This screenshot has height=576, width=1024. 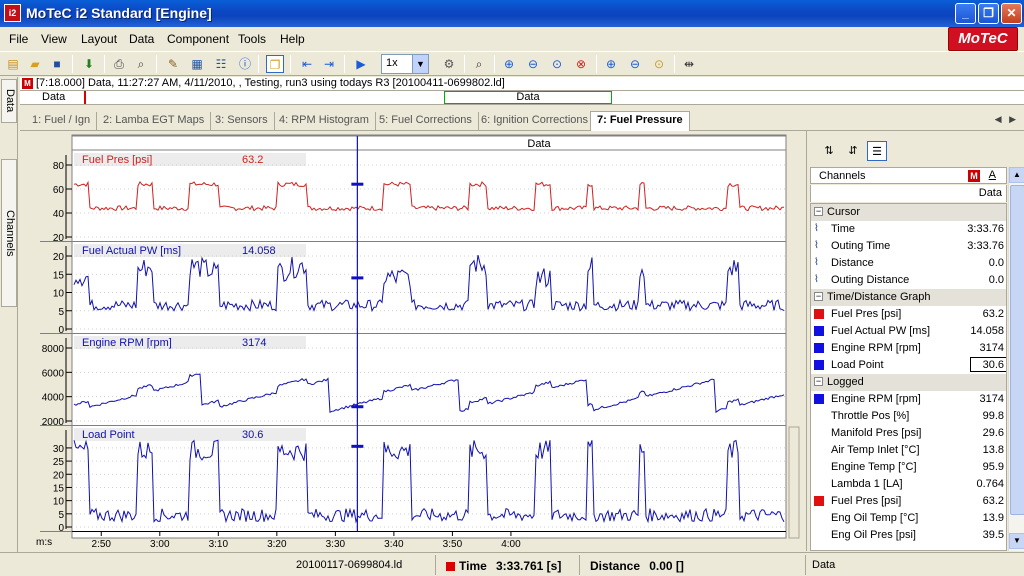 What do you see at coordinates (640, 121) in the screenshot?
I see `tab-fuel-pressure: 7: Fuel Pressure` at bounding box center [640, 121].